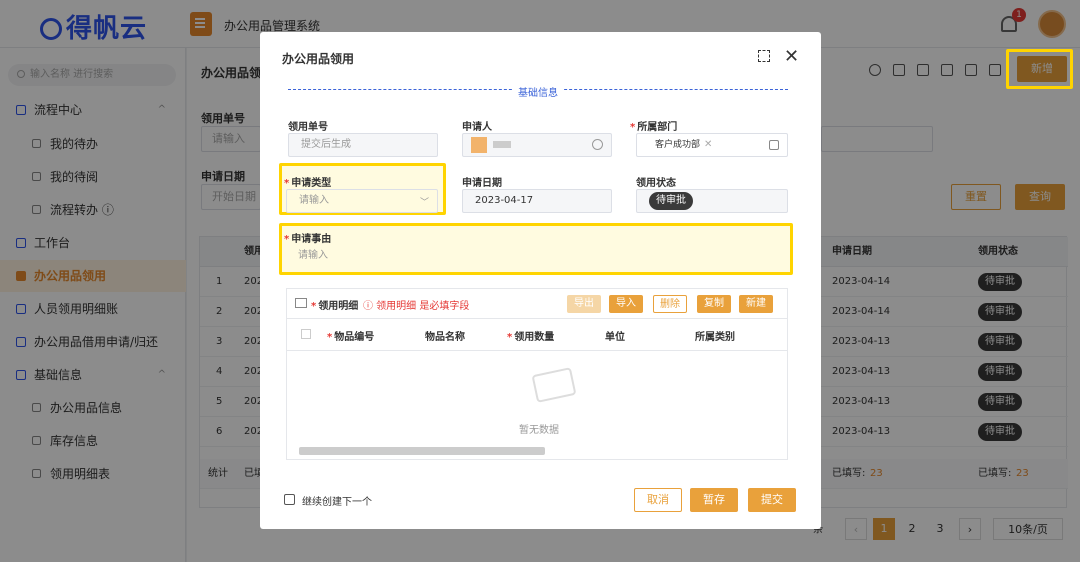 Image resolution: width=1080 pixels, height=562 pixels. I want to click on detail-title: * 领用明细, so click(335, 306).